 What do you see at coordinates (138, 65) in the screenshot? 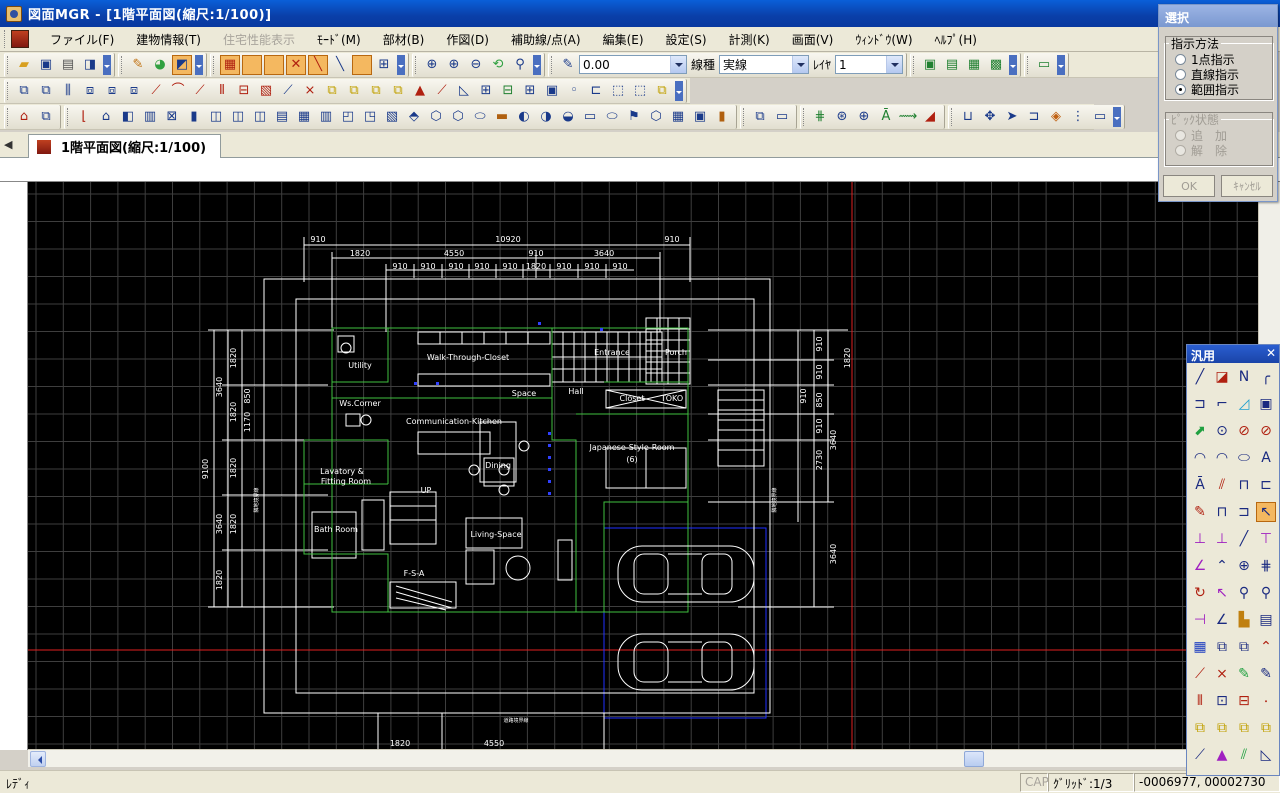
I see `pencil-icon: ✎` at bounding box center [138, 65].